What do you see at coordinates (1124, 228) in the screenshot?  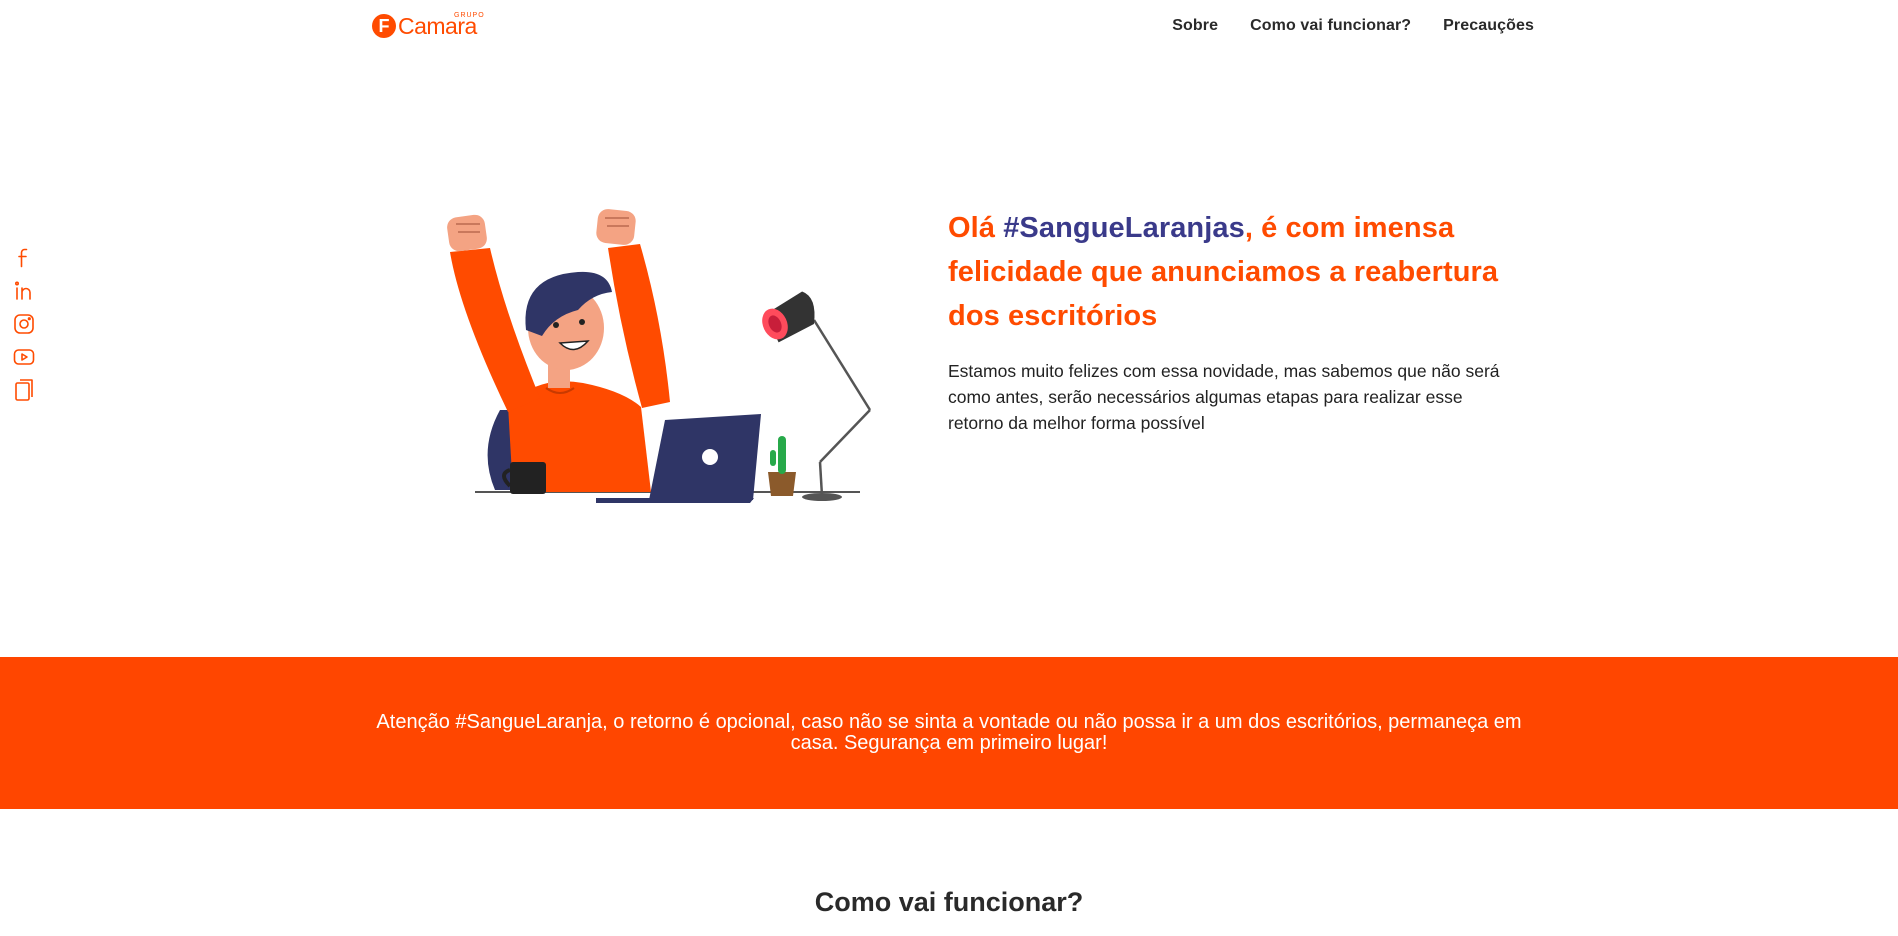 I see `hero-title-hashtag: #SangueLaranjas` at bounding box center [1124, 228].